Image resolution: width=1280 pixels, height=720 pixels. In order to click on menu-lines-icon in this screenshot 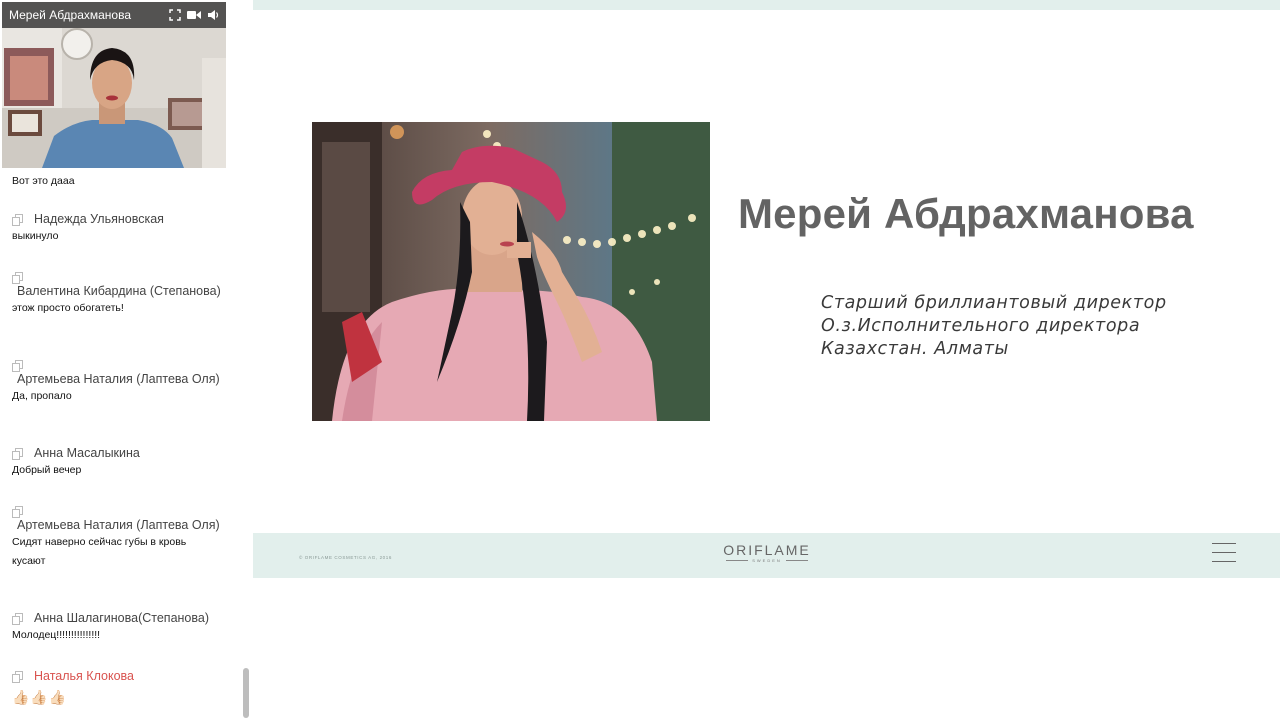, I will do `click(1224, 555)`.